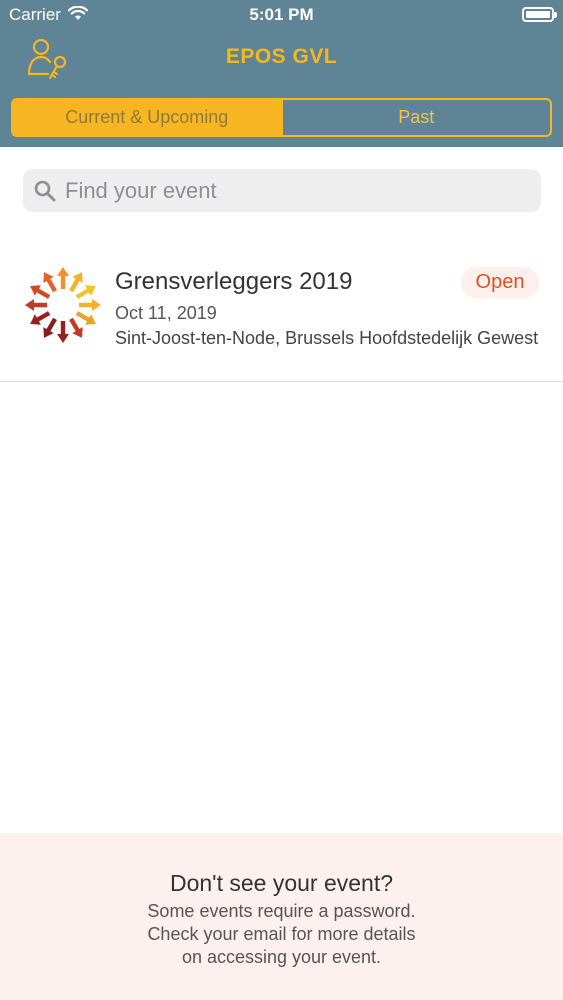  Describe the element at coordinates (415, 117) in the screenshot. I see `tab-past: Past` at that location.